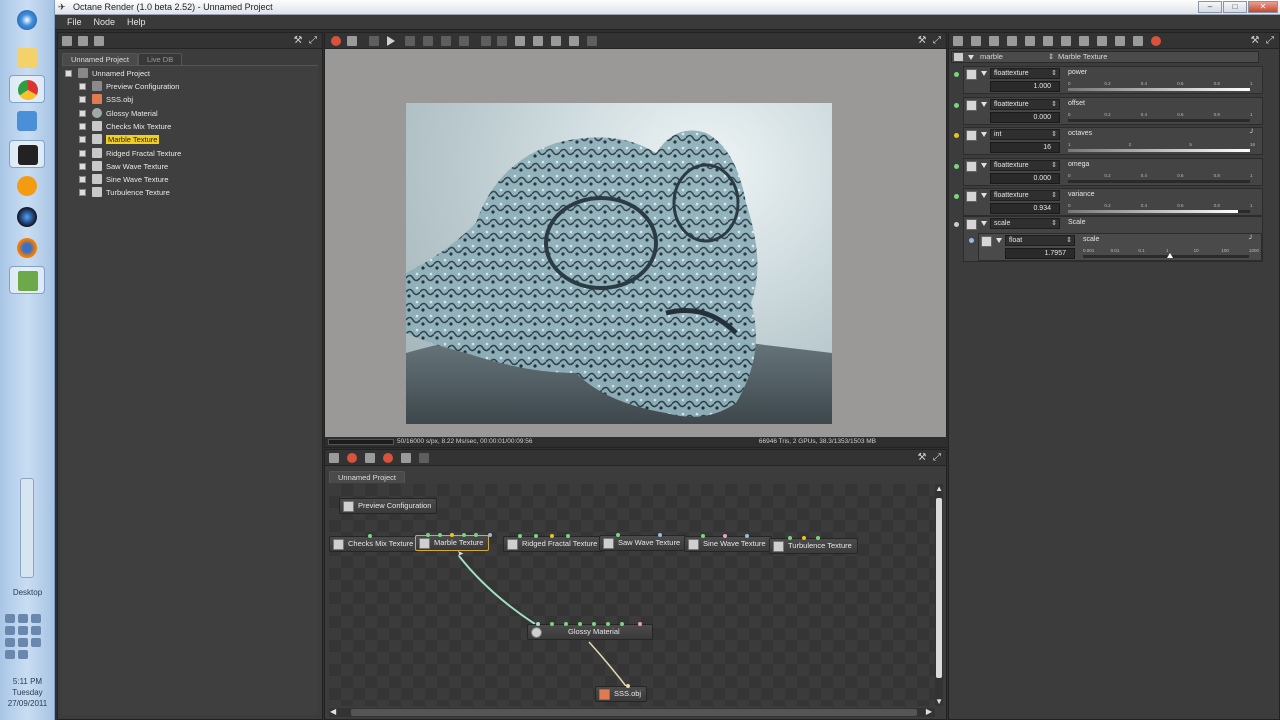  I want to click on menu-help: Help, so click(136, 22).